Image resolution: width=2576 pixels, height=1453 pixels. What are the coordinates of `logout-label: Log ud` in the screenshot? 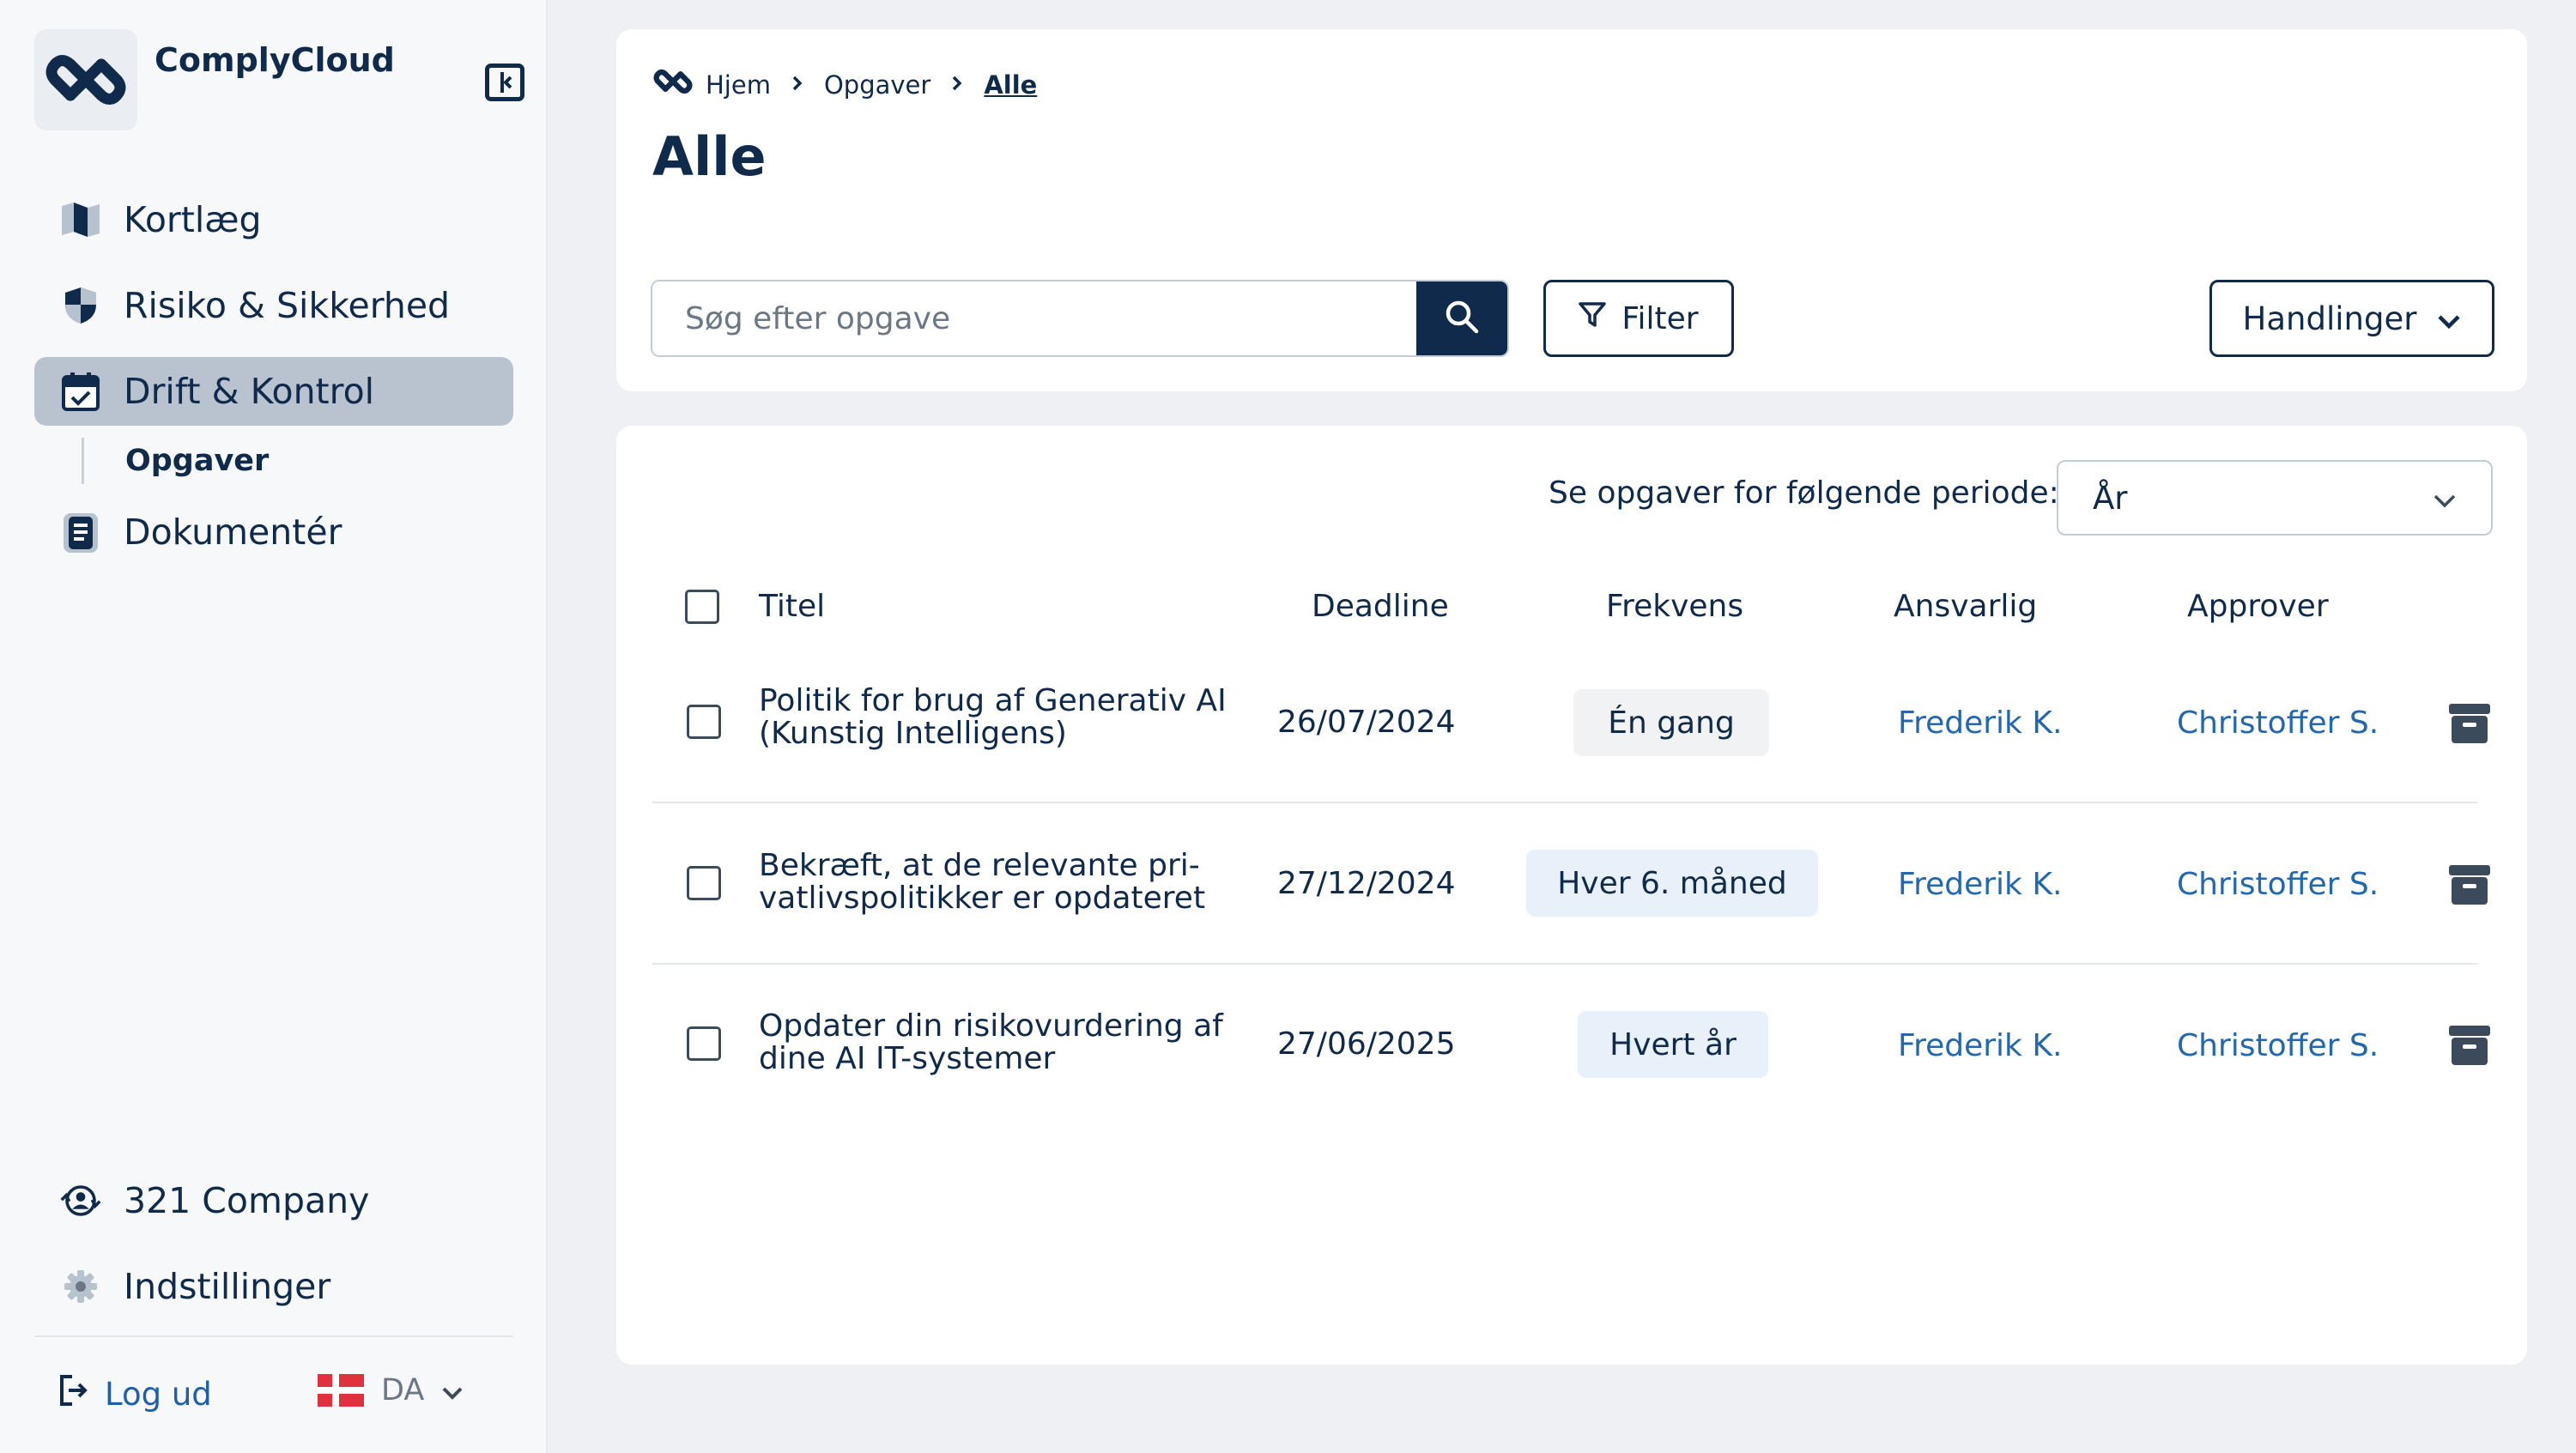 It's located at (158, 1394).